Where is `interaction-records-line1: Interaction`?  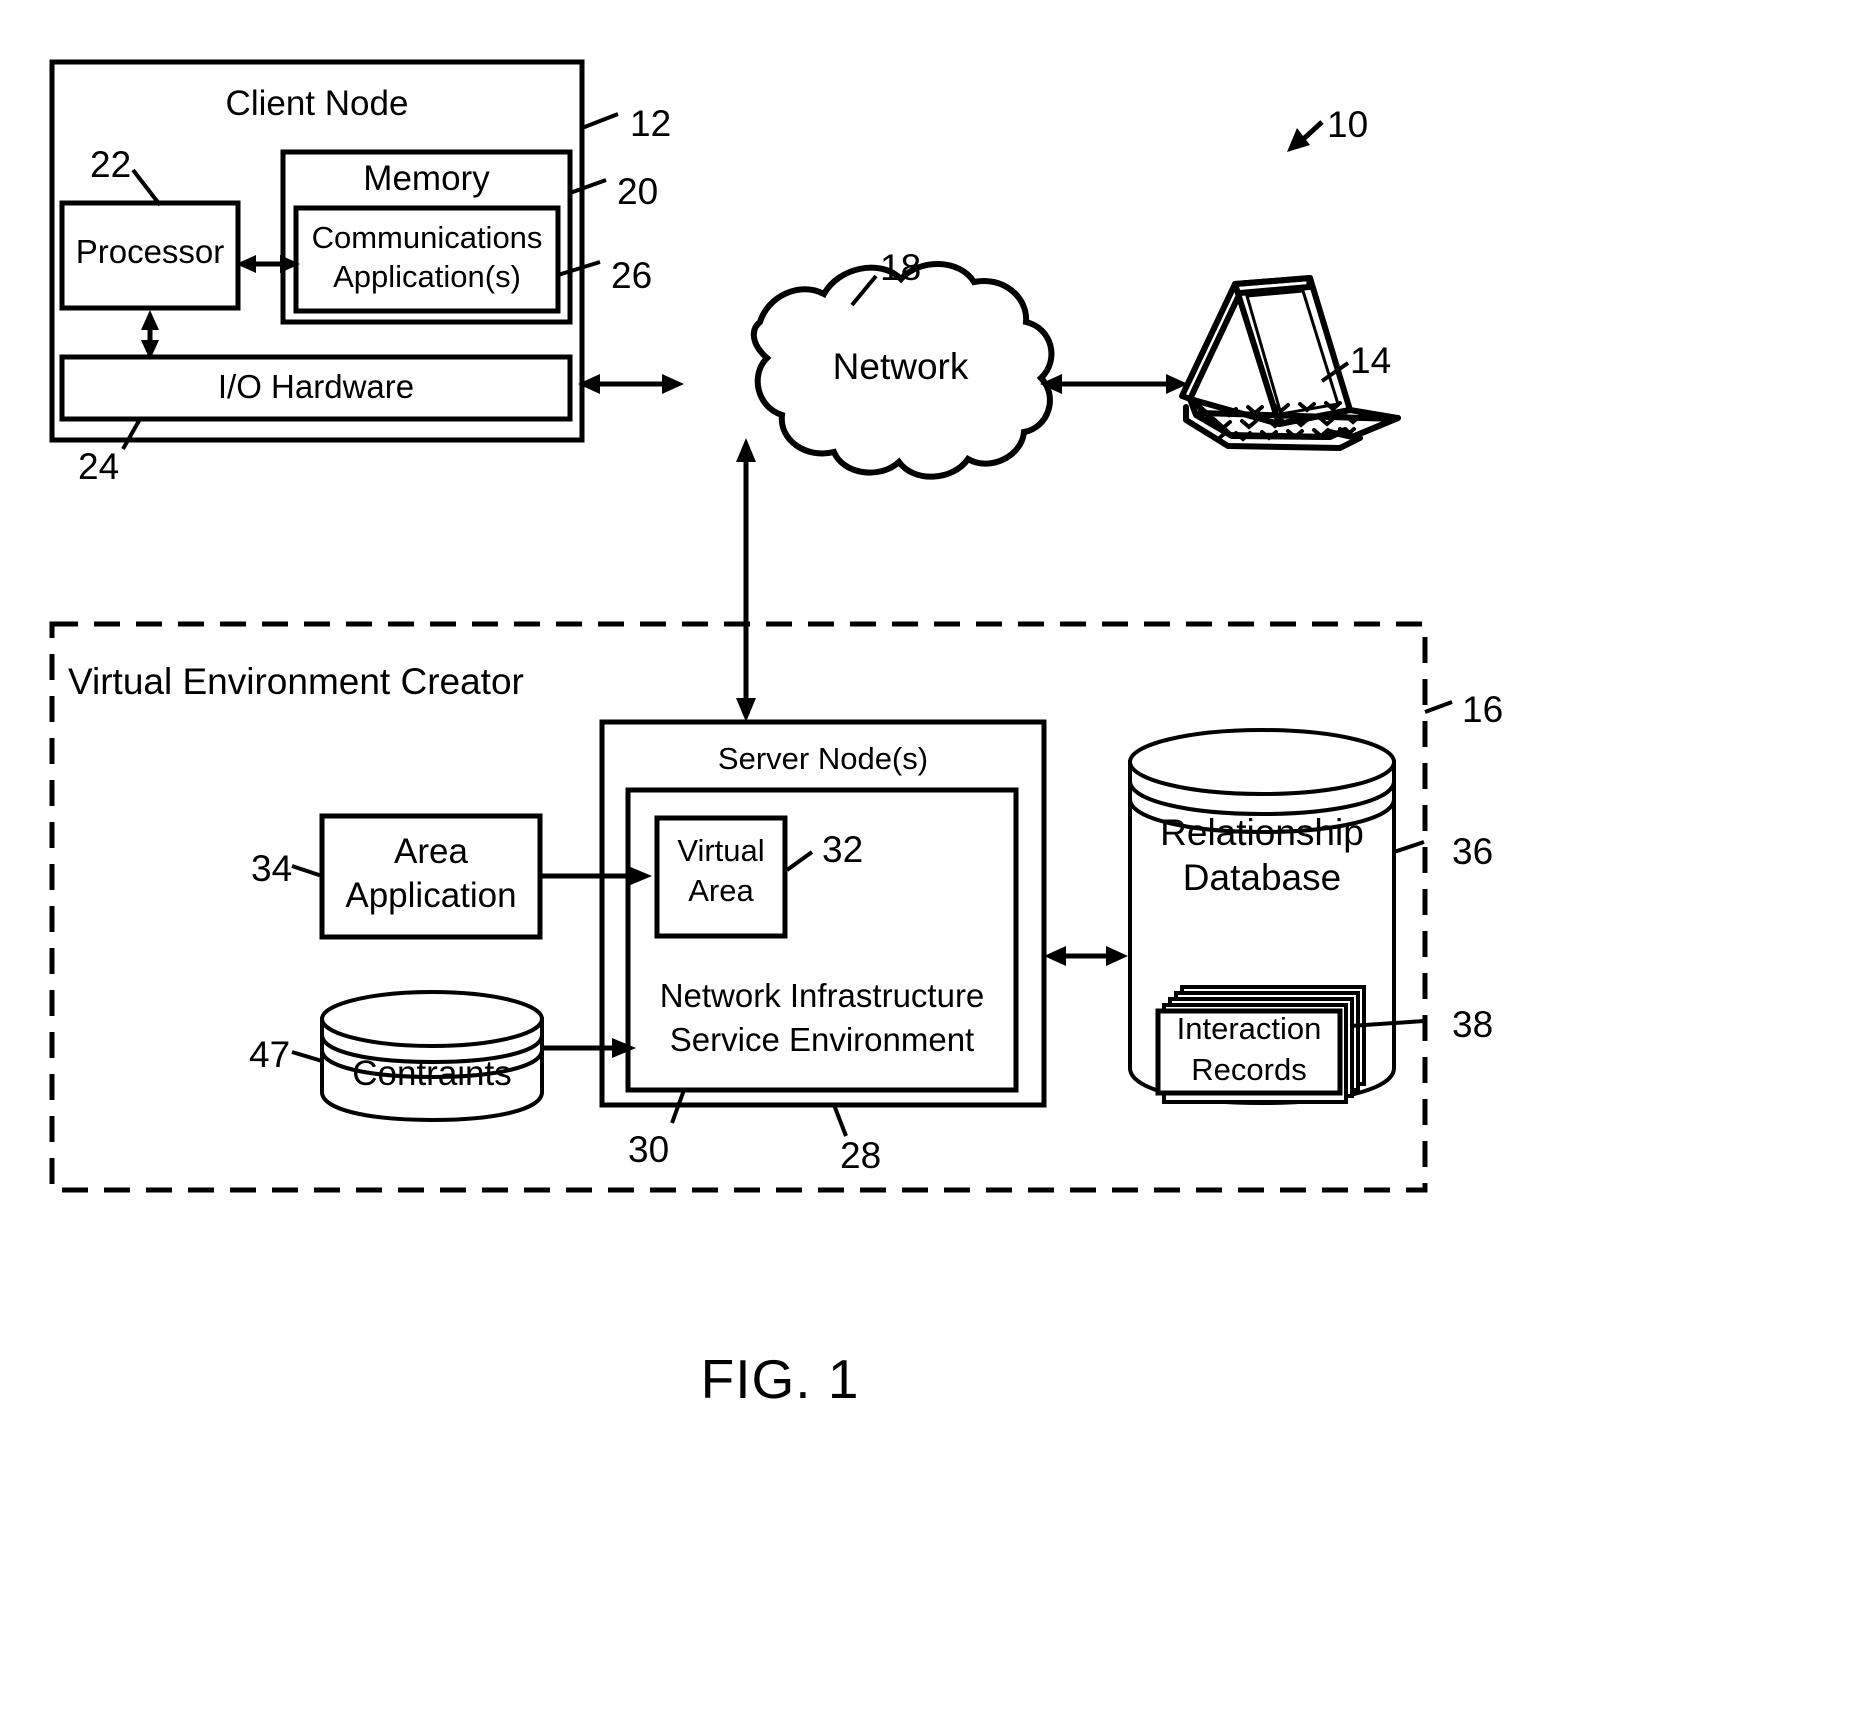
interaction-records-line1: Interaction is located at coordinates (1249, 1028).